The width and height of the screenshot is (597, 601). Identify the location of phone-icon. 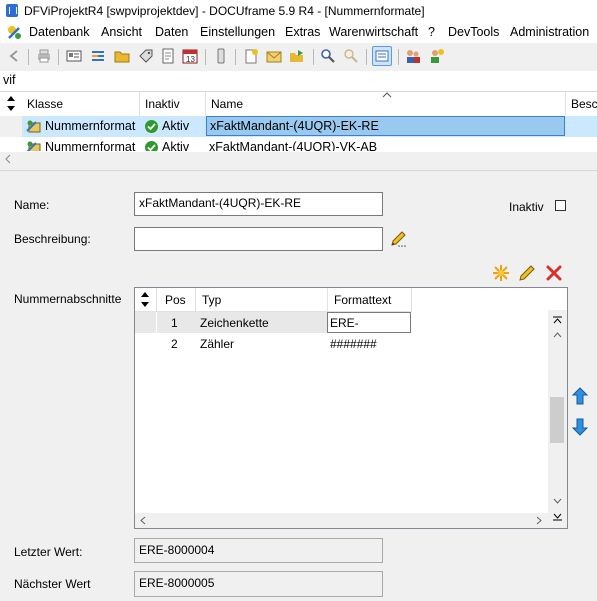
(221, 56).